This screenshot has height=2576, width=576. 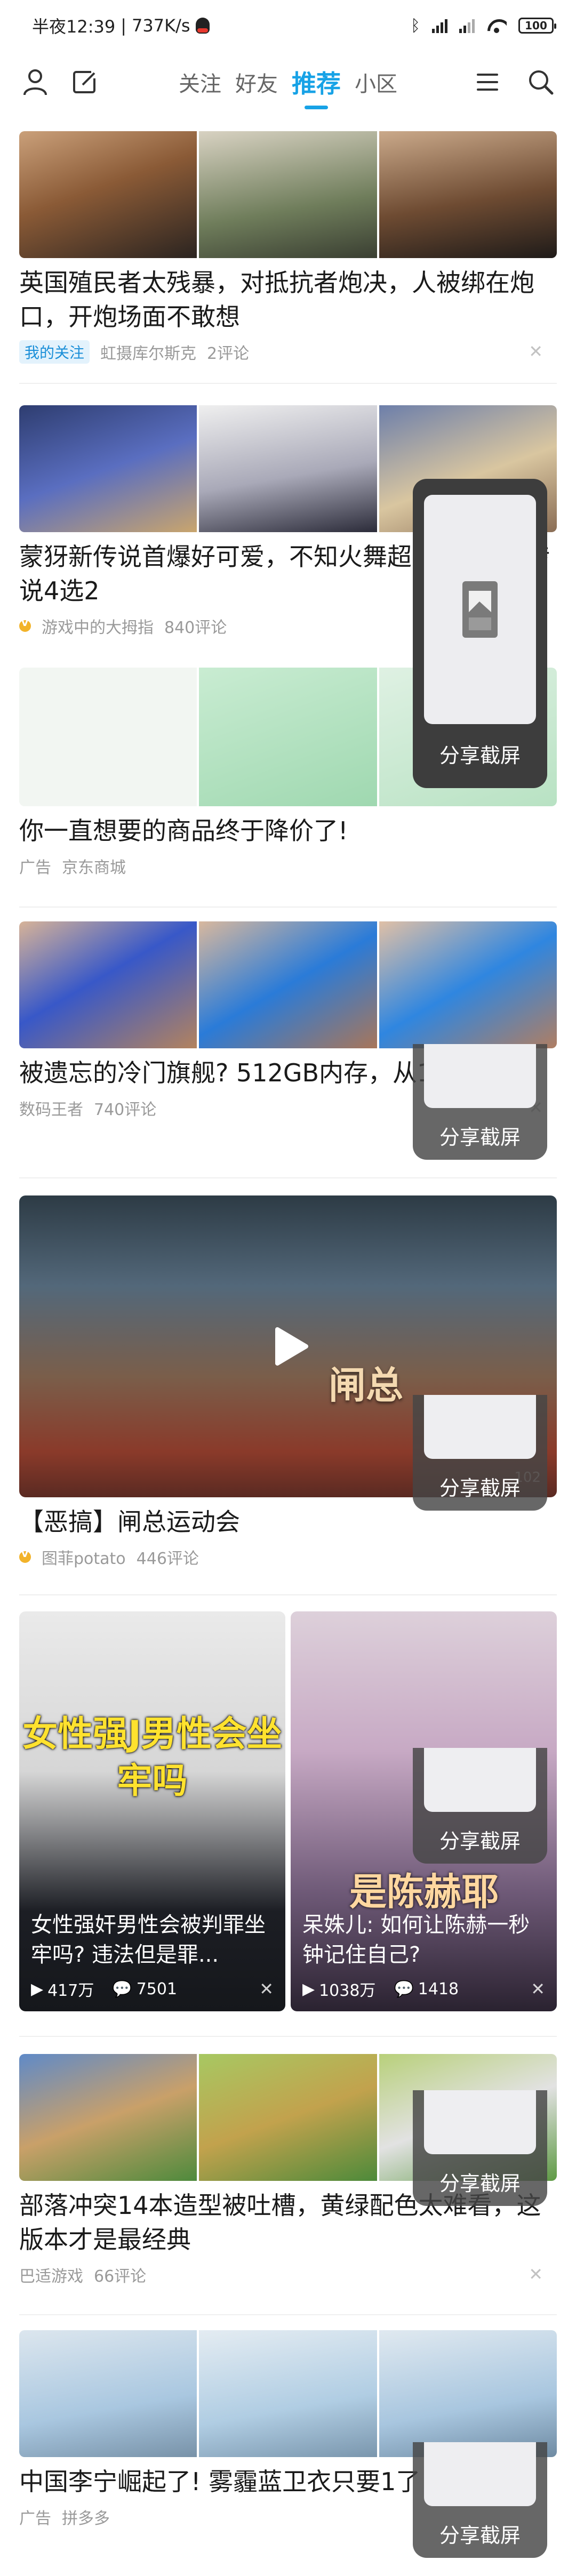 What do you see at coordinates (438, 1989) in the screenshot?
I see `comment-count: 1418` at bounding box center [438, 1989].